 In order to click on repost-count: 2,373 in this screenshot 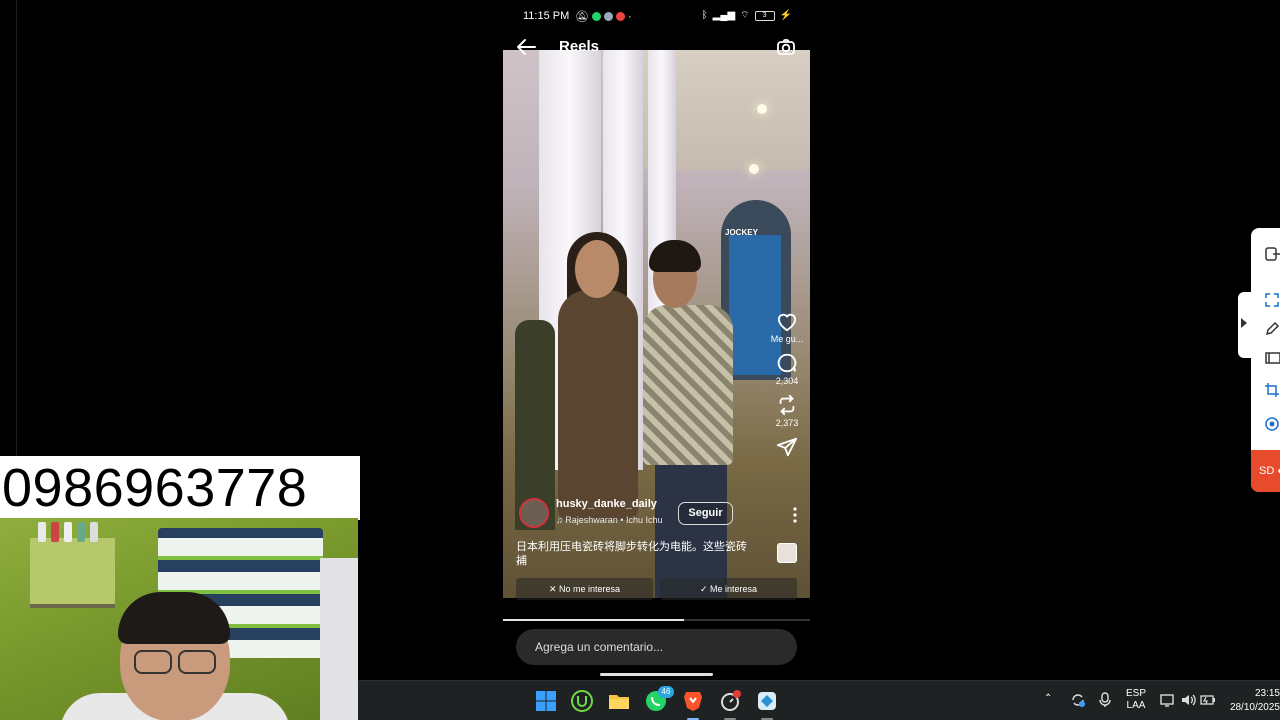, I will do `click(787, 423)`.